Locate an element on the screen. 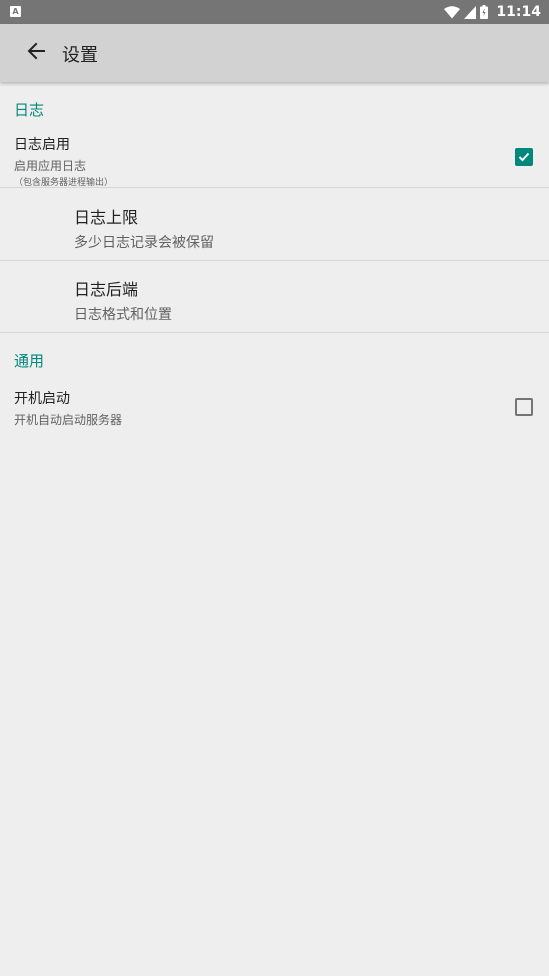 This screenshot has height=976, width=549. pref-log-limit-title: 日志上限 is located at coordinates (106, 217).